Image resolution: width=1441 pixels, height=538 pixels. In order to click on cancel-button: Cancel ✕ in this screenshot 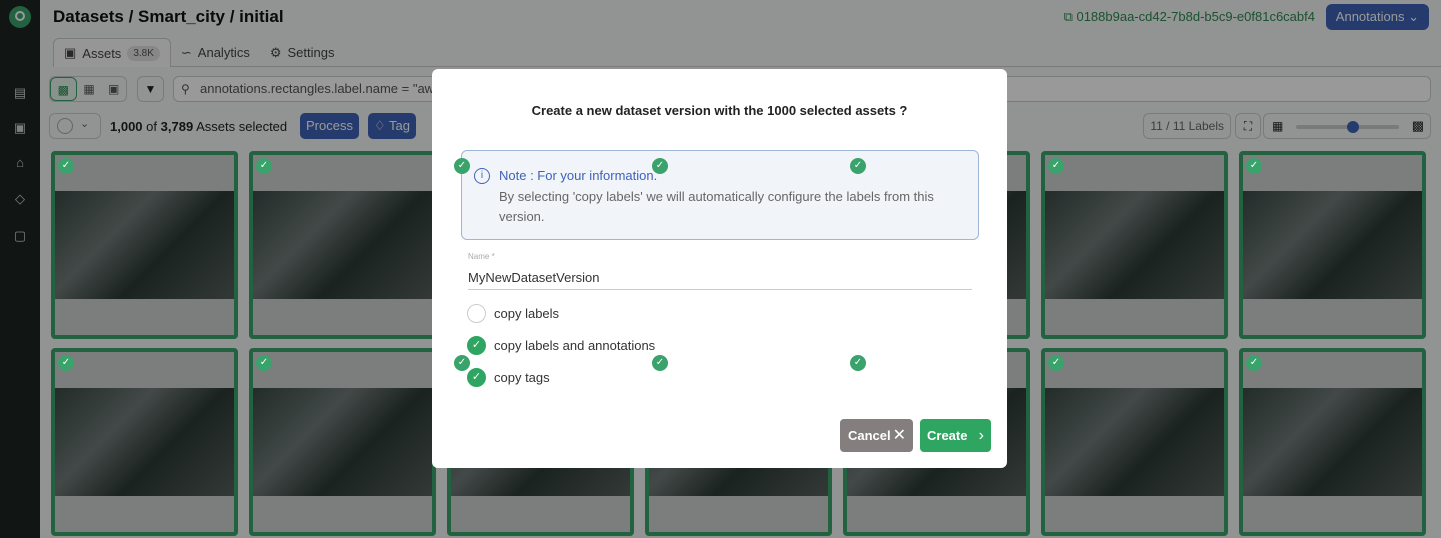, I will do `click(876, 435)`.